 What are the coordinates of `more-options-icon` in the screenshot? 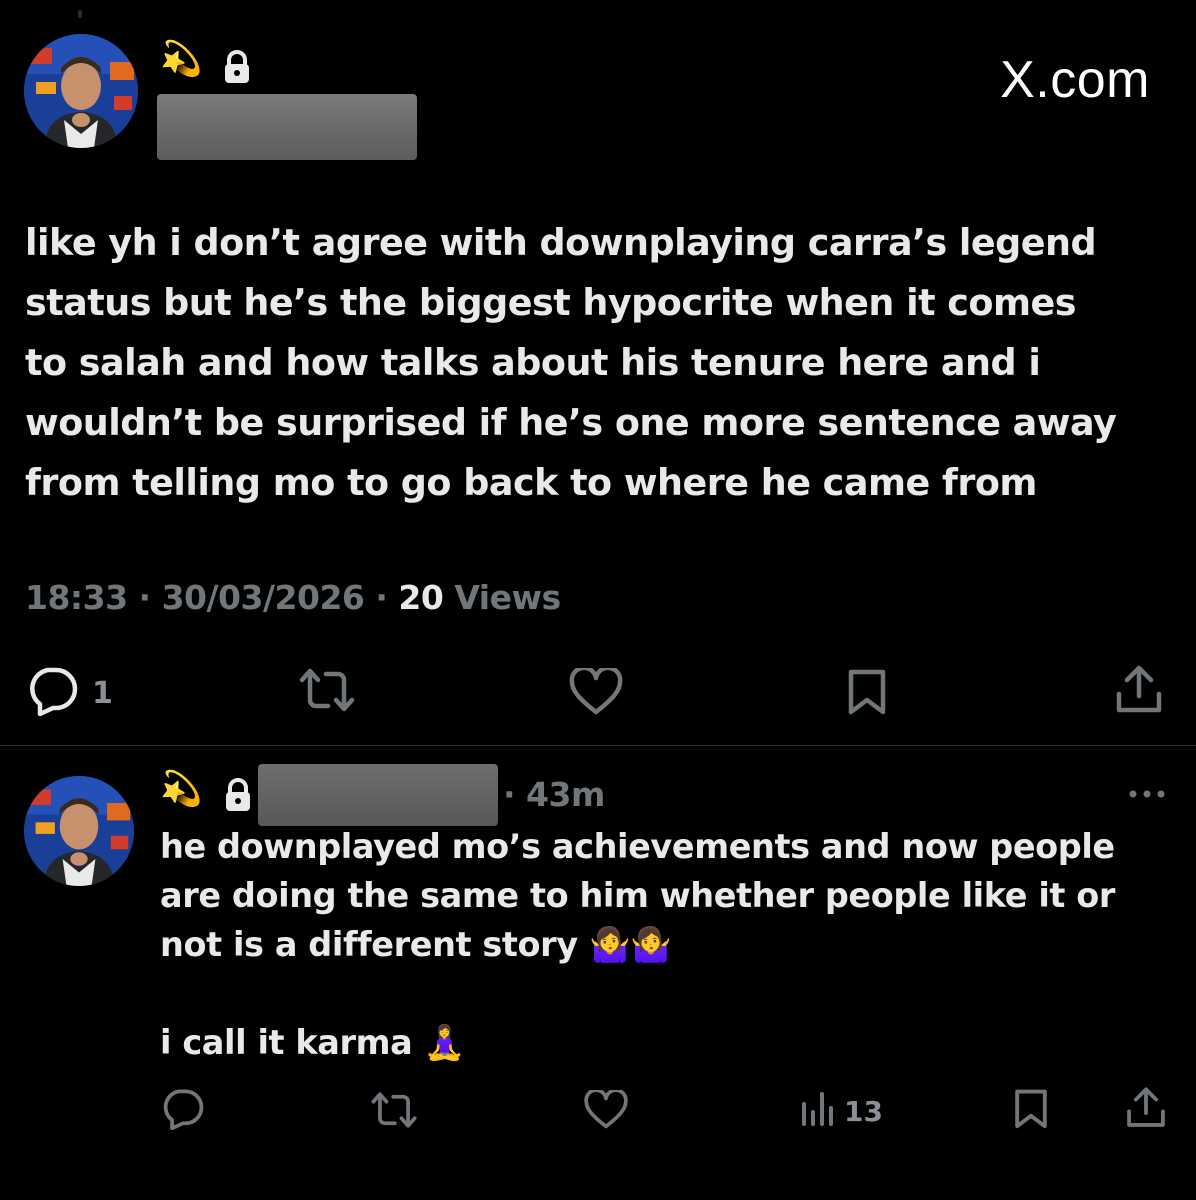 It's located at (1147, 795).